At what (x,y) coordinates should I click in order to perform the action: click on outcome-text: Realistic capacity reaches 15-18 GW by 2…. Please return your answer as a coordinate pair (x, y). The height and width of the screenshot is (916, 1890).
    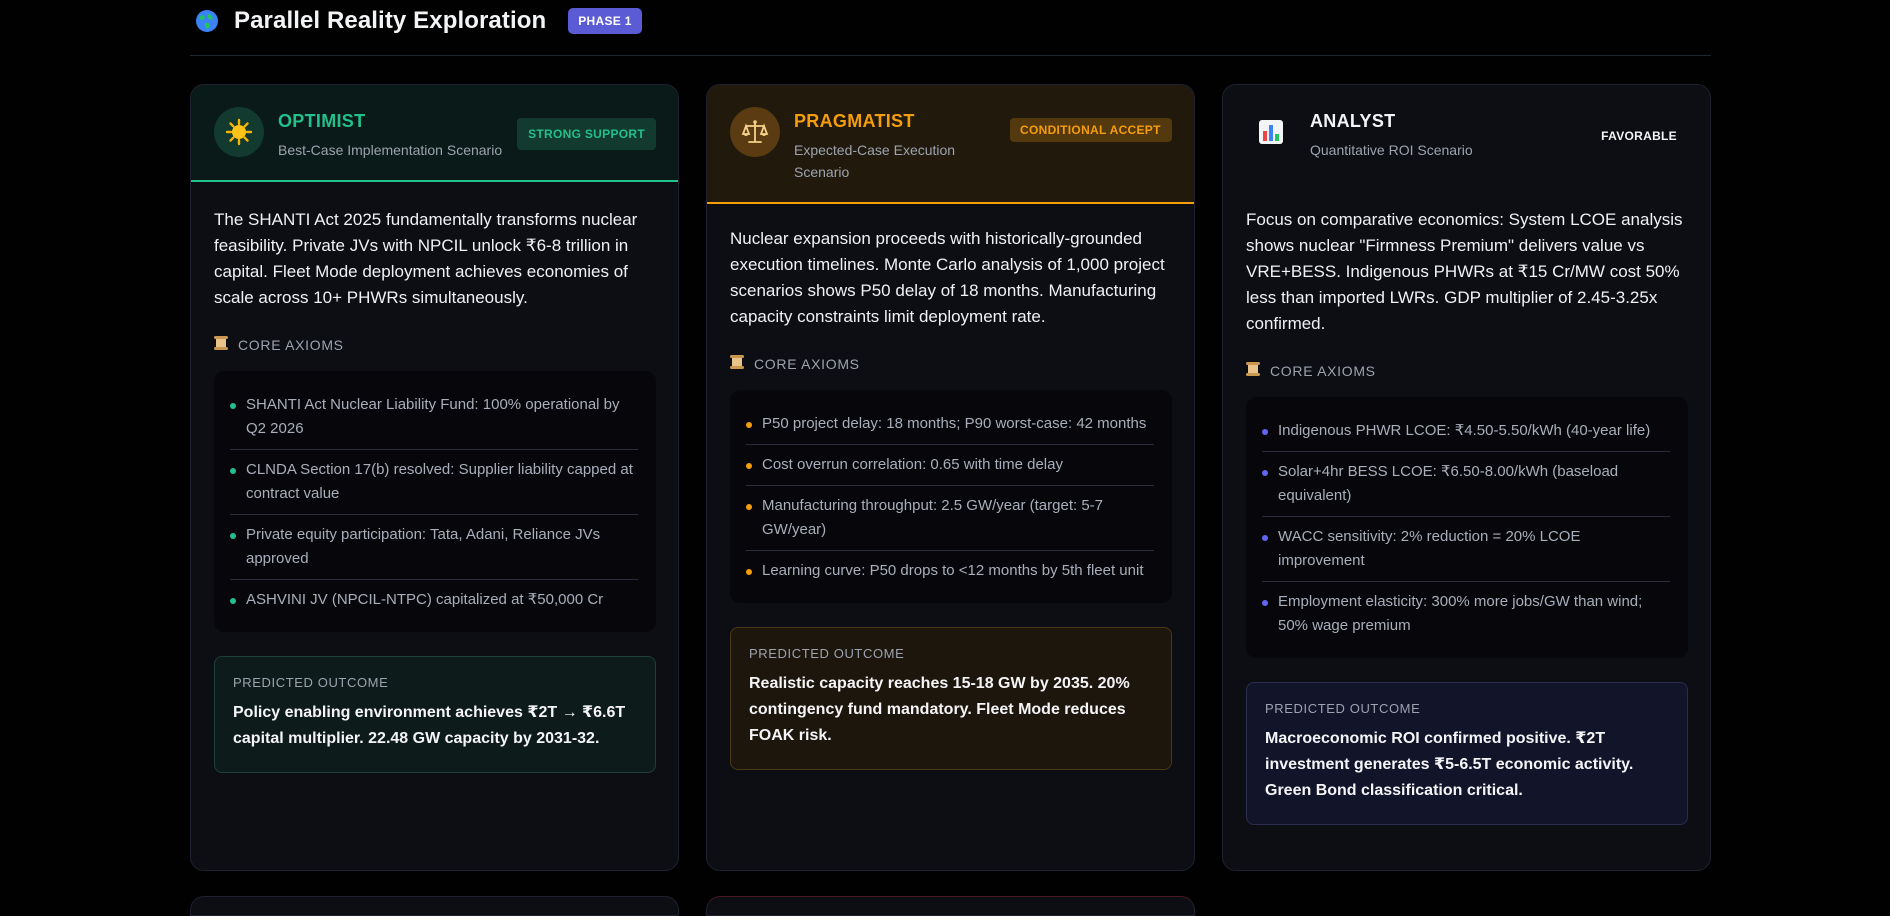
    Looking at the image, I should click on (939, 709).